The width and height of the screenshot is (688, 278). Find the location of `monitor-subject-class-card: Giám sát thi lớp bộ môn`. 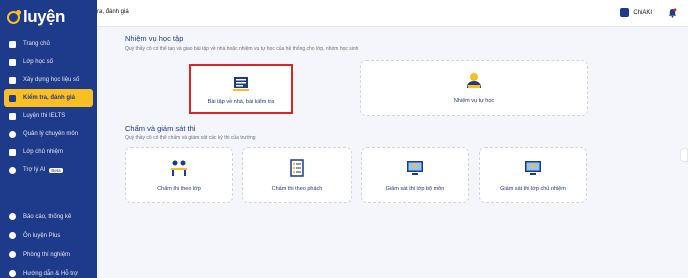

monitor-subject-class-card: Giám sát thi lớp bộ môn is located at coordinates (415, 175).